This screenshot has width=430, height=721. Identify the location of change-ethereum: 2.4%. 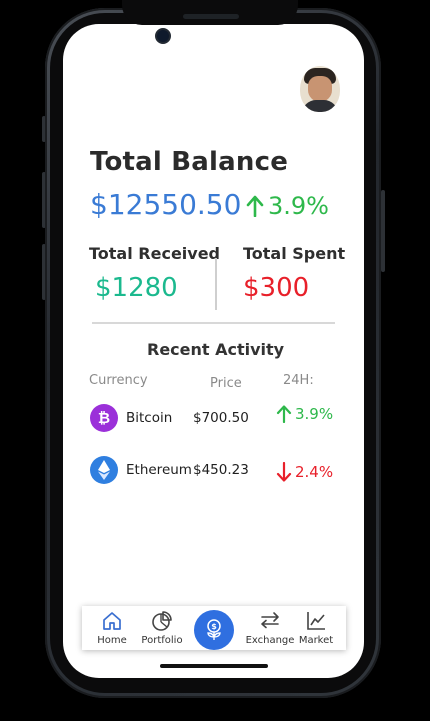
(304, 472).